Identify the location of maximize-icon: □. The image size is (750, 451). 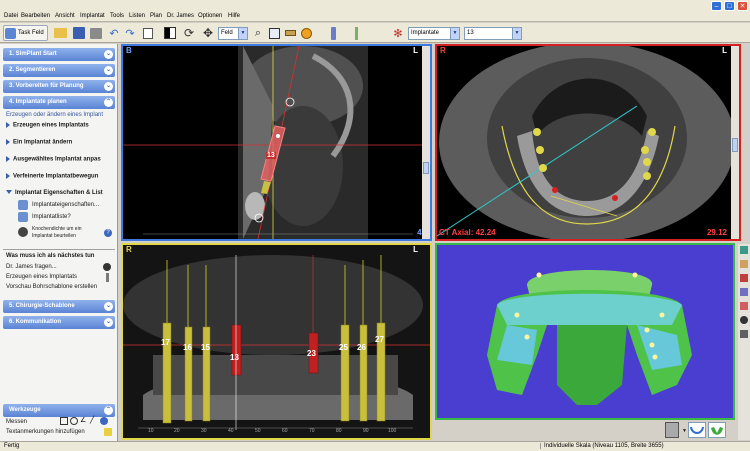
(729, 6).